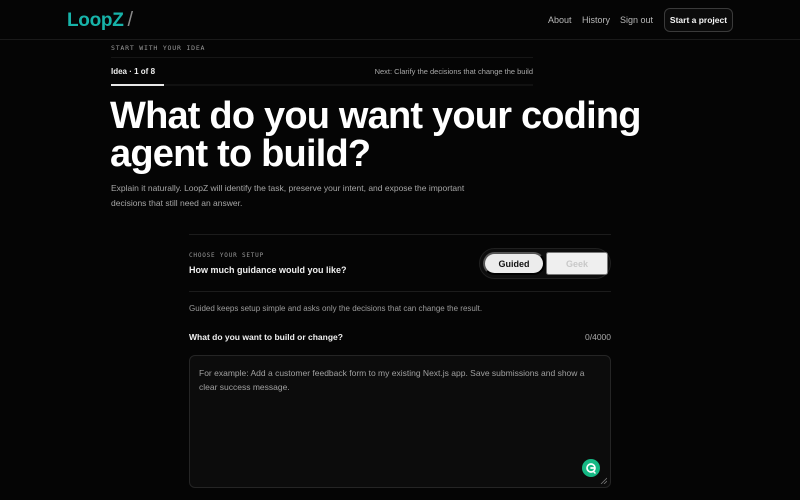  What do you see at coordinates (603, 480) in the screenshot?
I see `resize-handle-icon` at bounding box center [603, 480].